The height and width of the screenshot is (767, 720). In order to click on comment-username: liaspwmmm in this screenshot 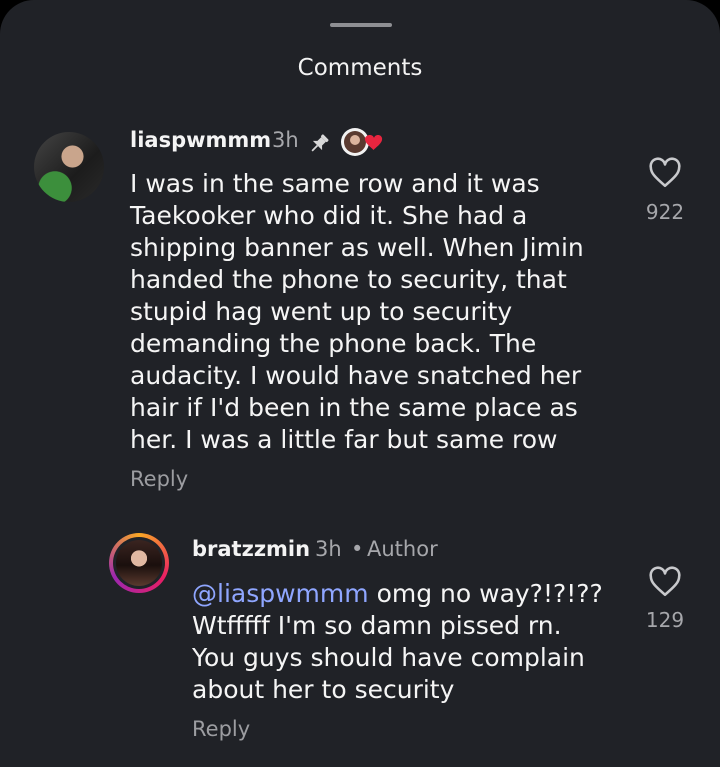, I will do `click(200, 140)`.